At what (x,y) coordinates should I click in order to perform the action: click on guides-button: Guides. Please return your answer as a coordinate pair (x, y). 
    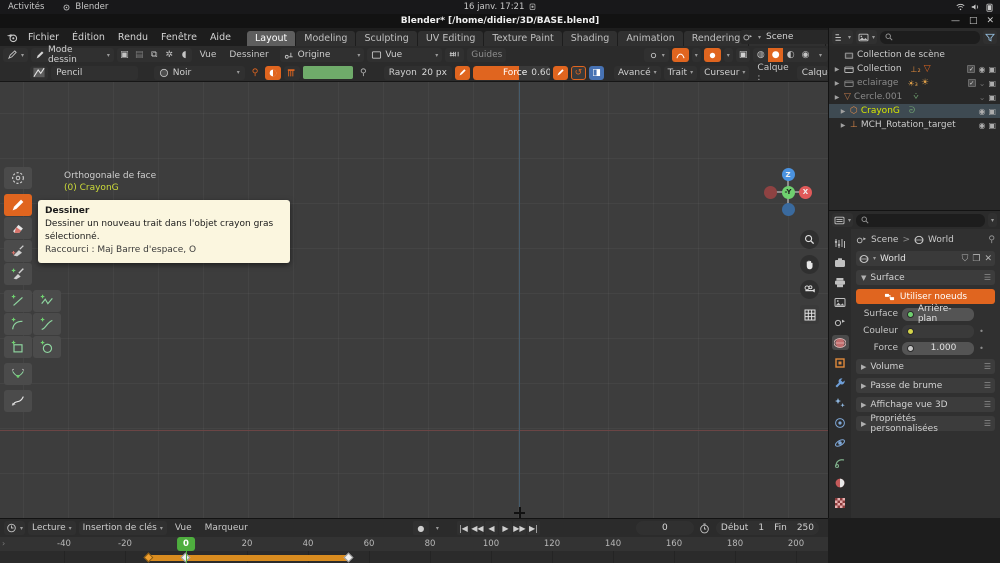
    Looking at the image, I should click on (487, 55).